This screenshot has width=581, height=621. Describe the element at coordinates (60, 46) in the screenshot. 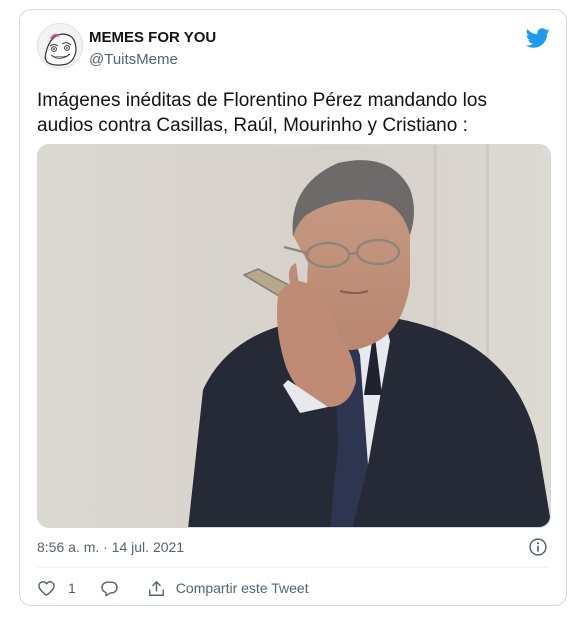

I see `avatar` at that location.